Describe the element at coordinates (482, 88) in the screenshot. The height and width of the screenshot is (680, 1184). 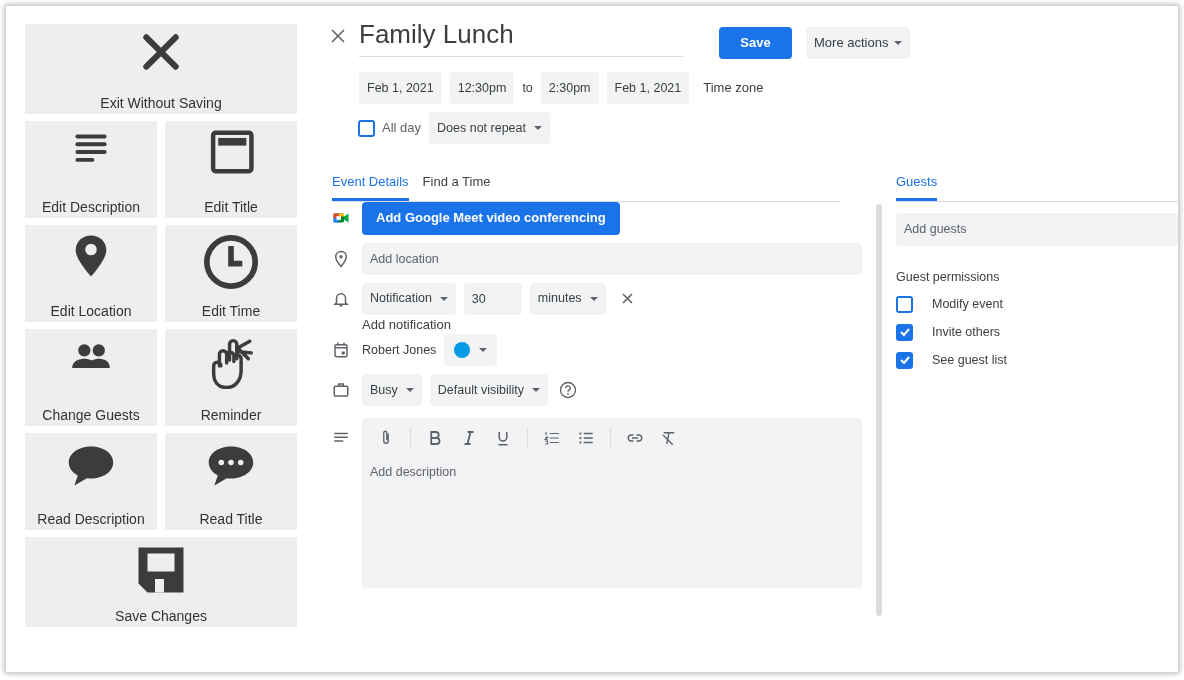
I see `time-field: 12:30pm` at that location.